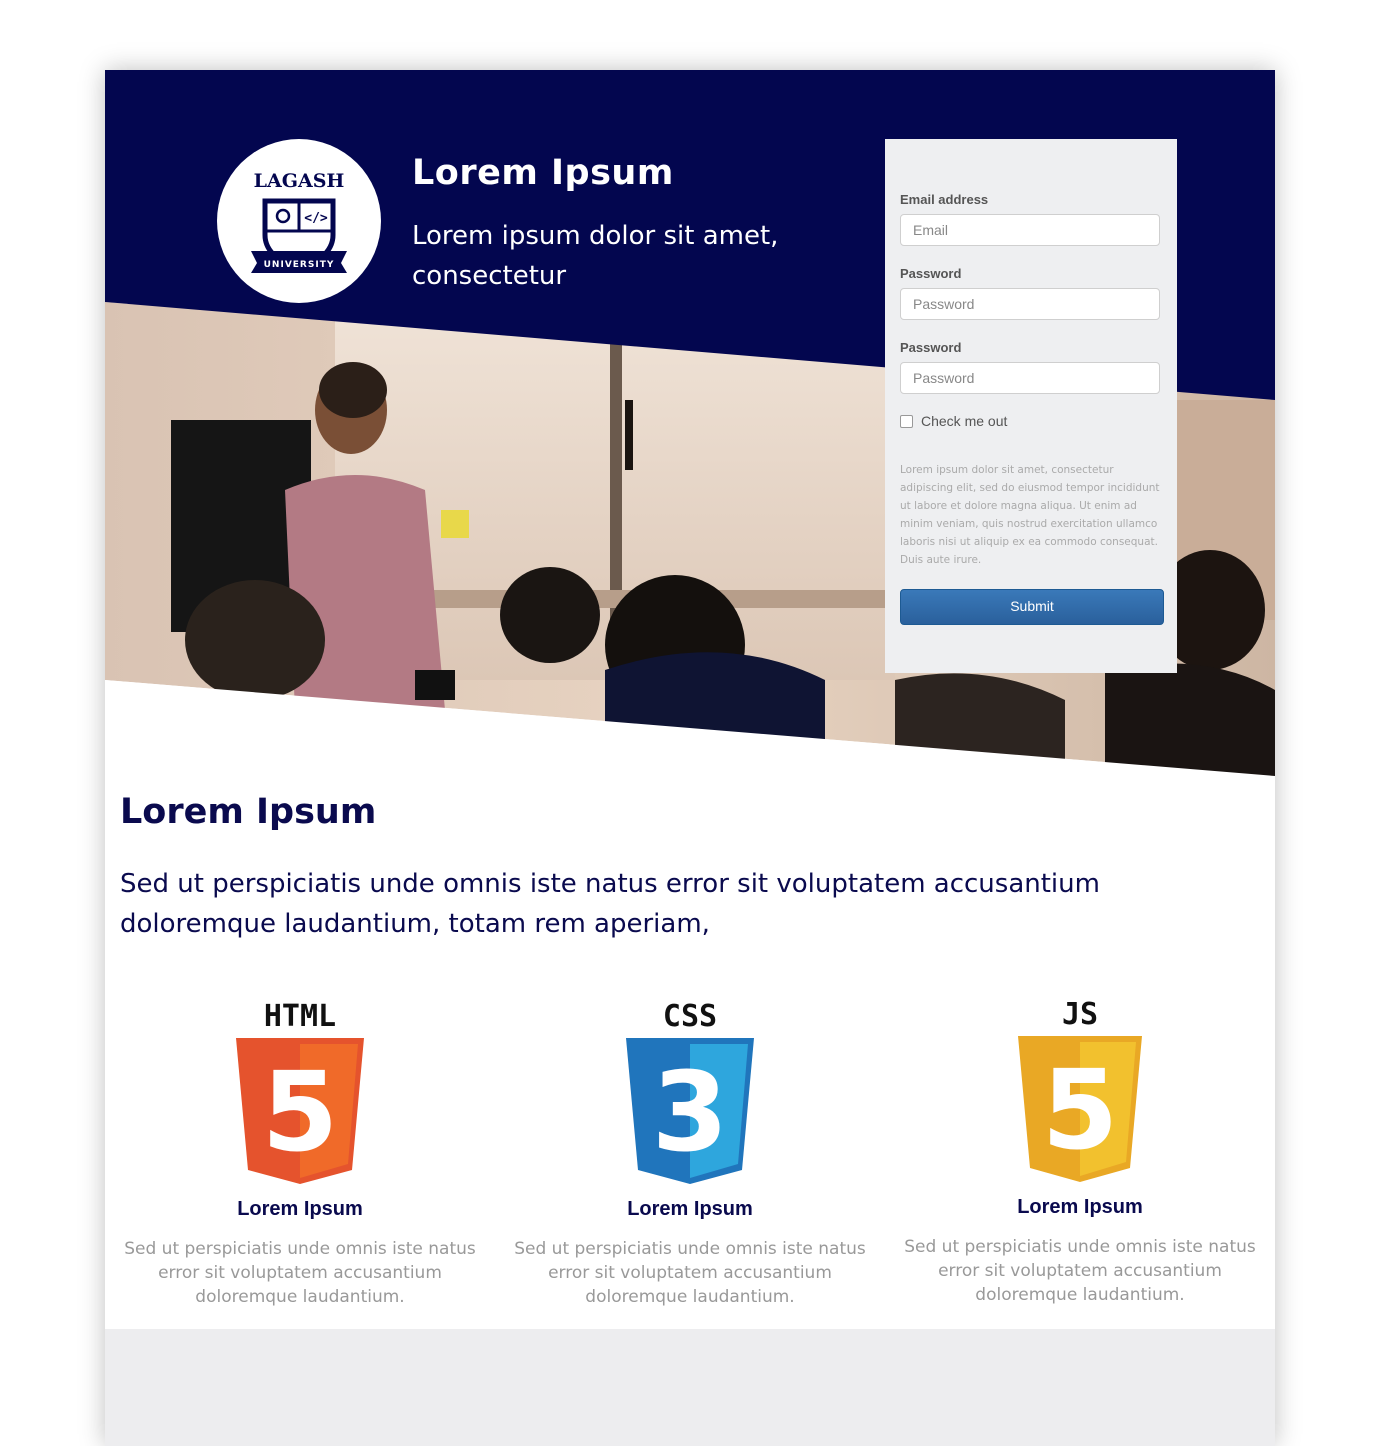 This screenshot has width=1389, height=1446. What do you see at coordinates (690, 1112) in the screenshot?
I see `css-badge-number: 3` at bounding box center [690, 1112].